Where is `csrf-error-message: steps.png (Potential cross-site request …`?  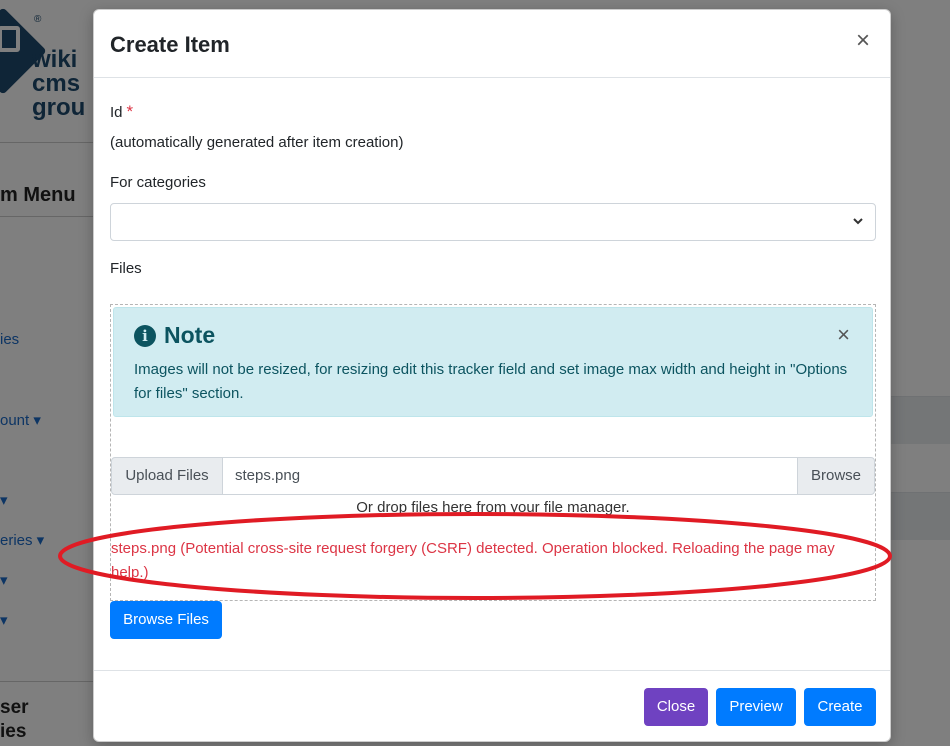 csrf-error-message: steps.png (Potential cross-site request … is located at coordinates (473, 560).